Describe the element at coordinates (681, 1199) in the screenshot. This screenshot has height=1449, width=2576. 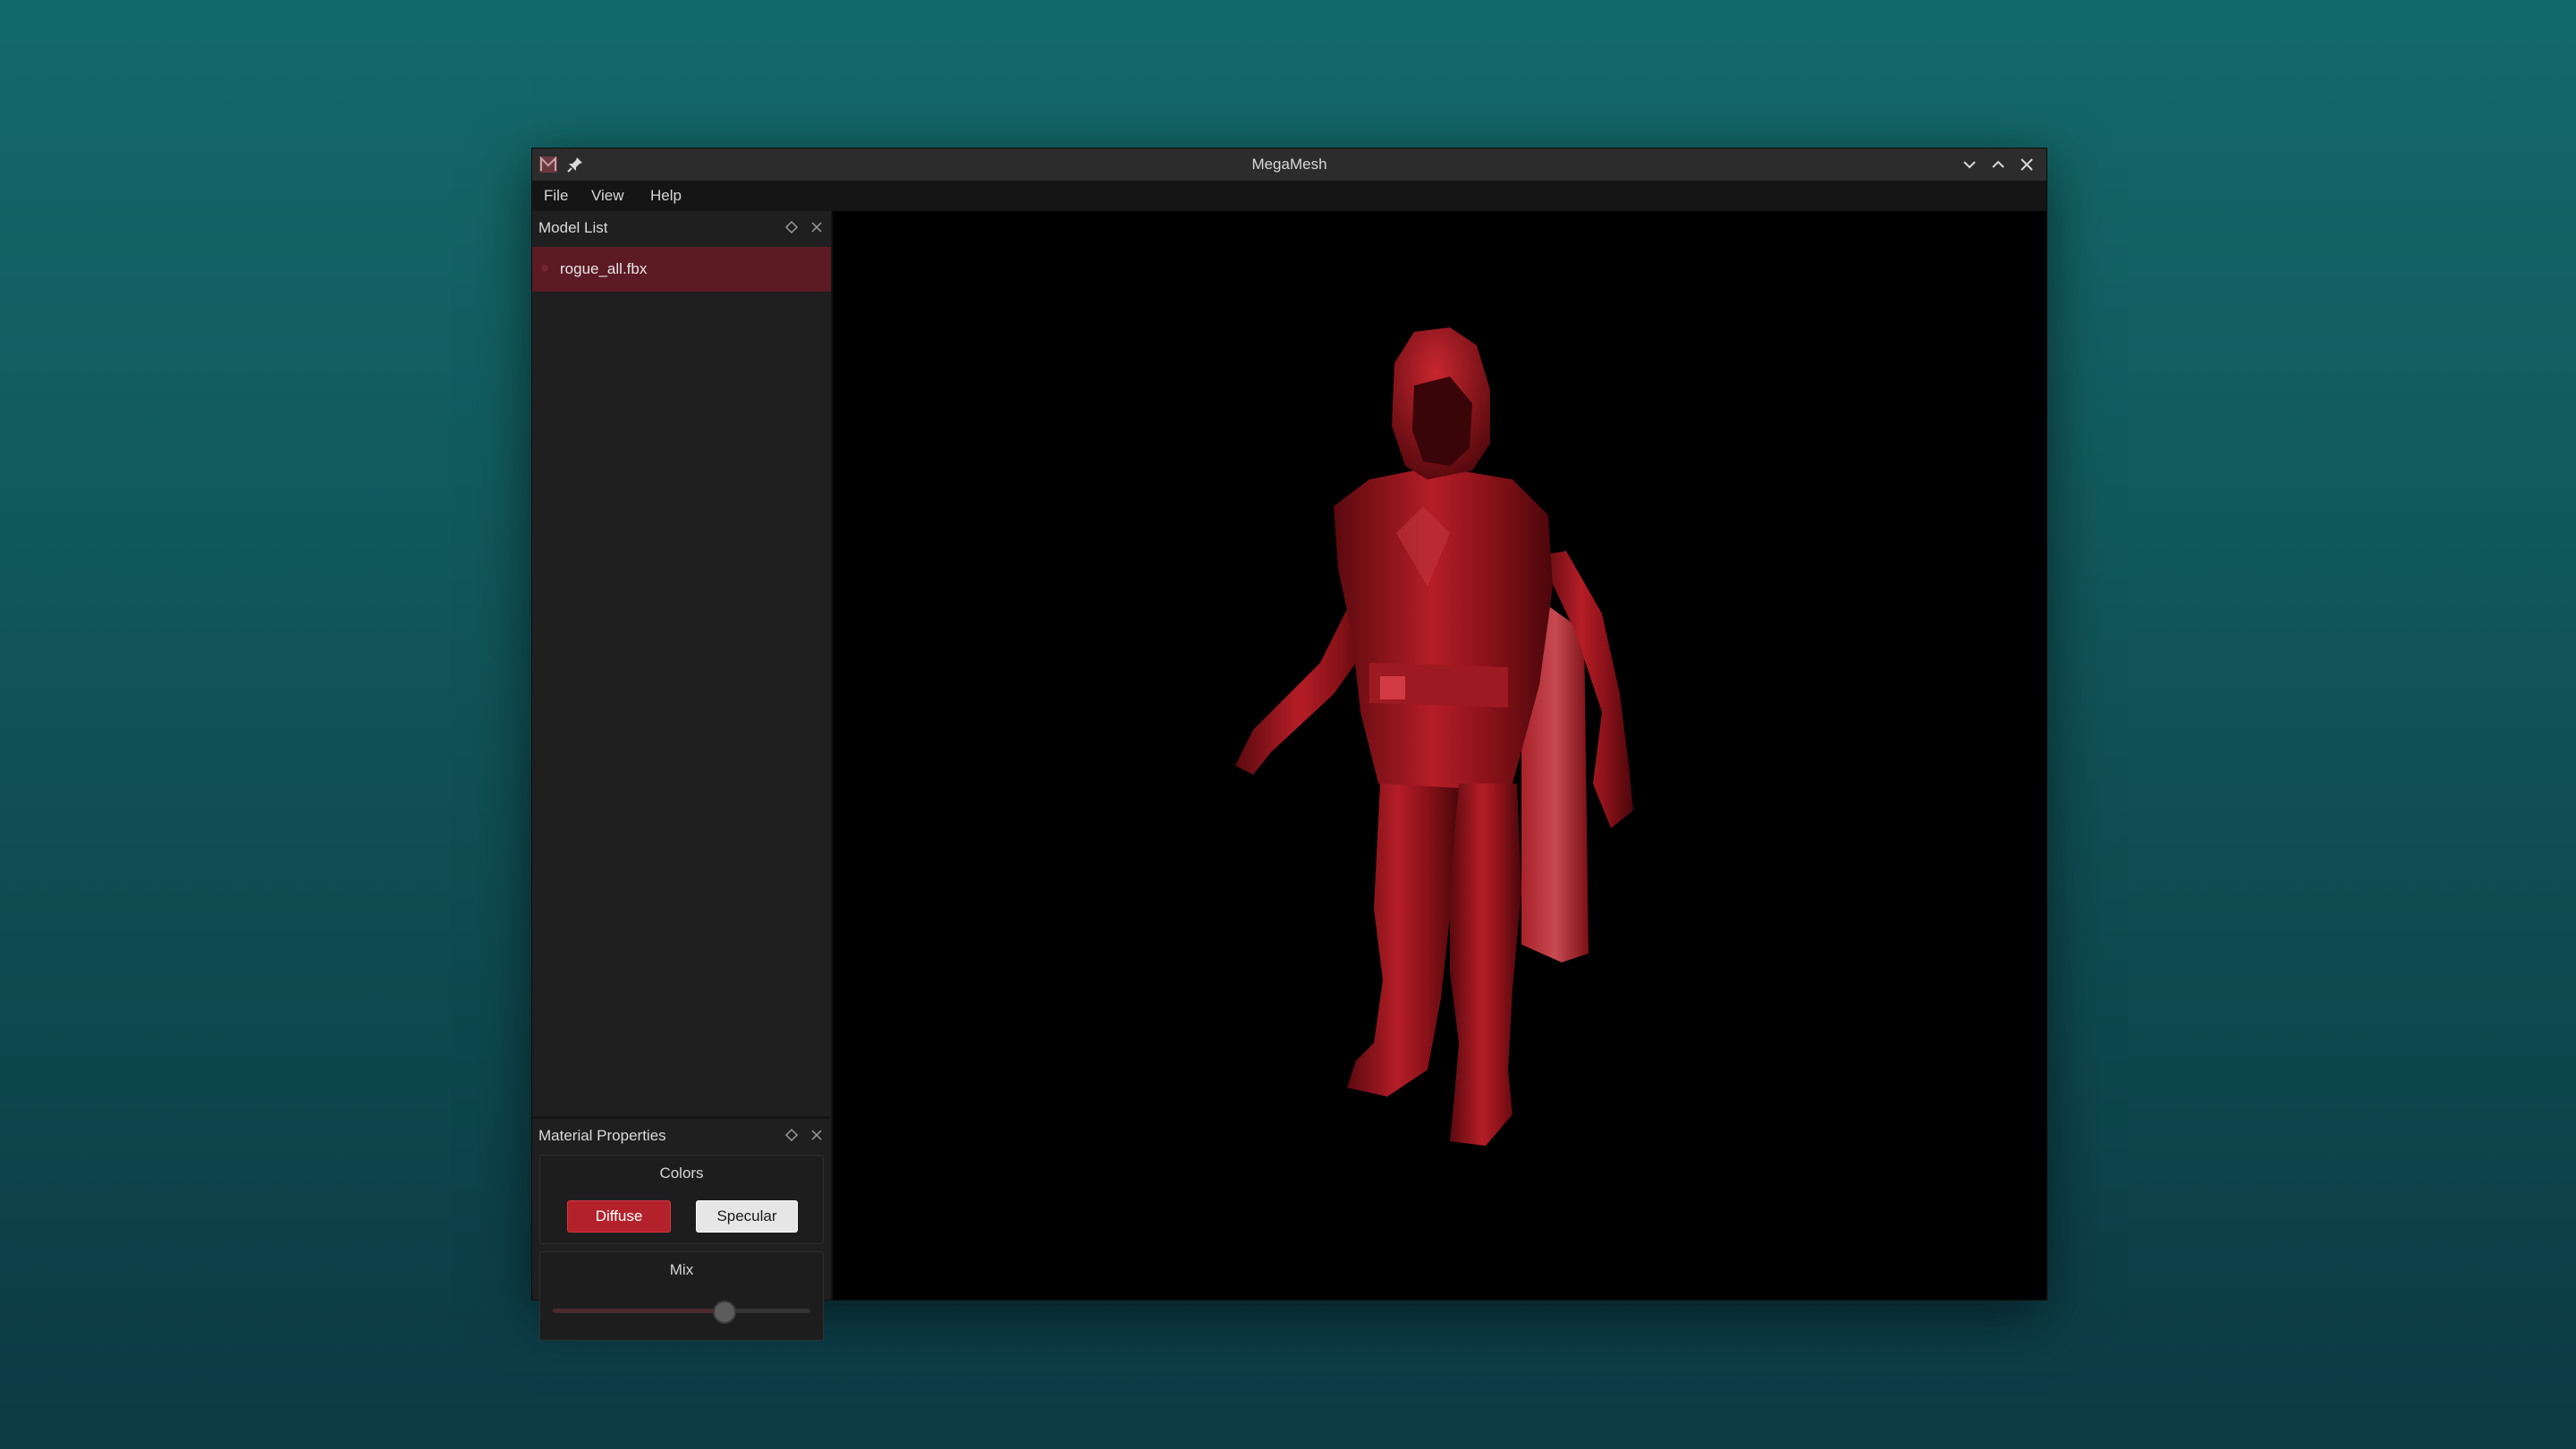
I see `colors-group: Colors Diffuse Specular` at that location.